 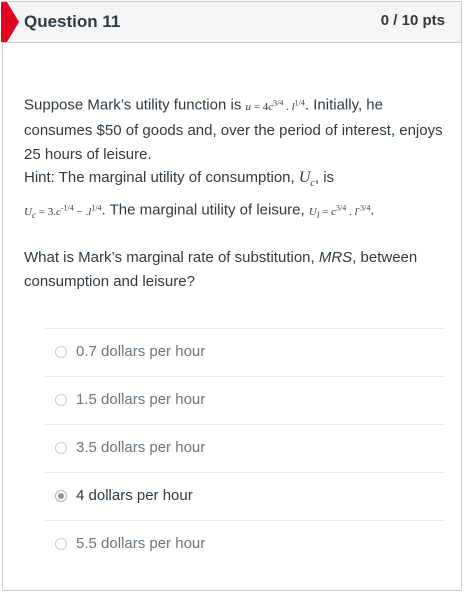 I want to click on answer-option: 3.5 dollars per hour, so click(x=245, y=448).